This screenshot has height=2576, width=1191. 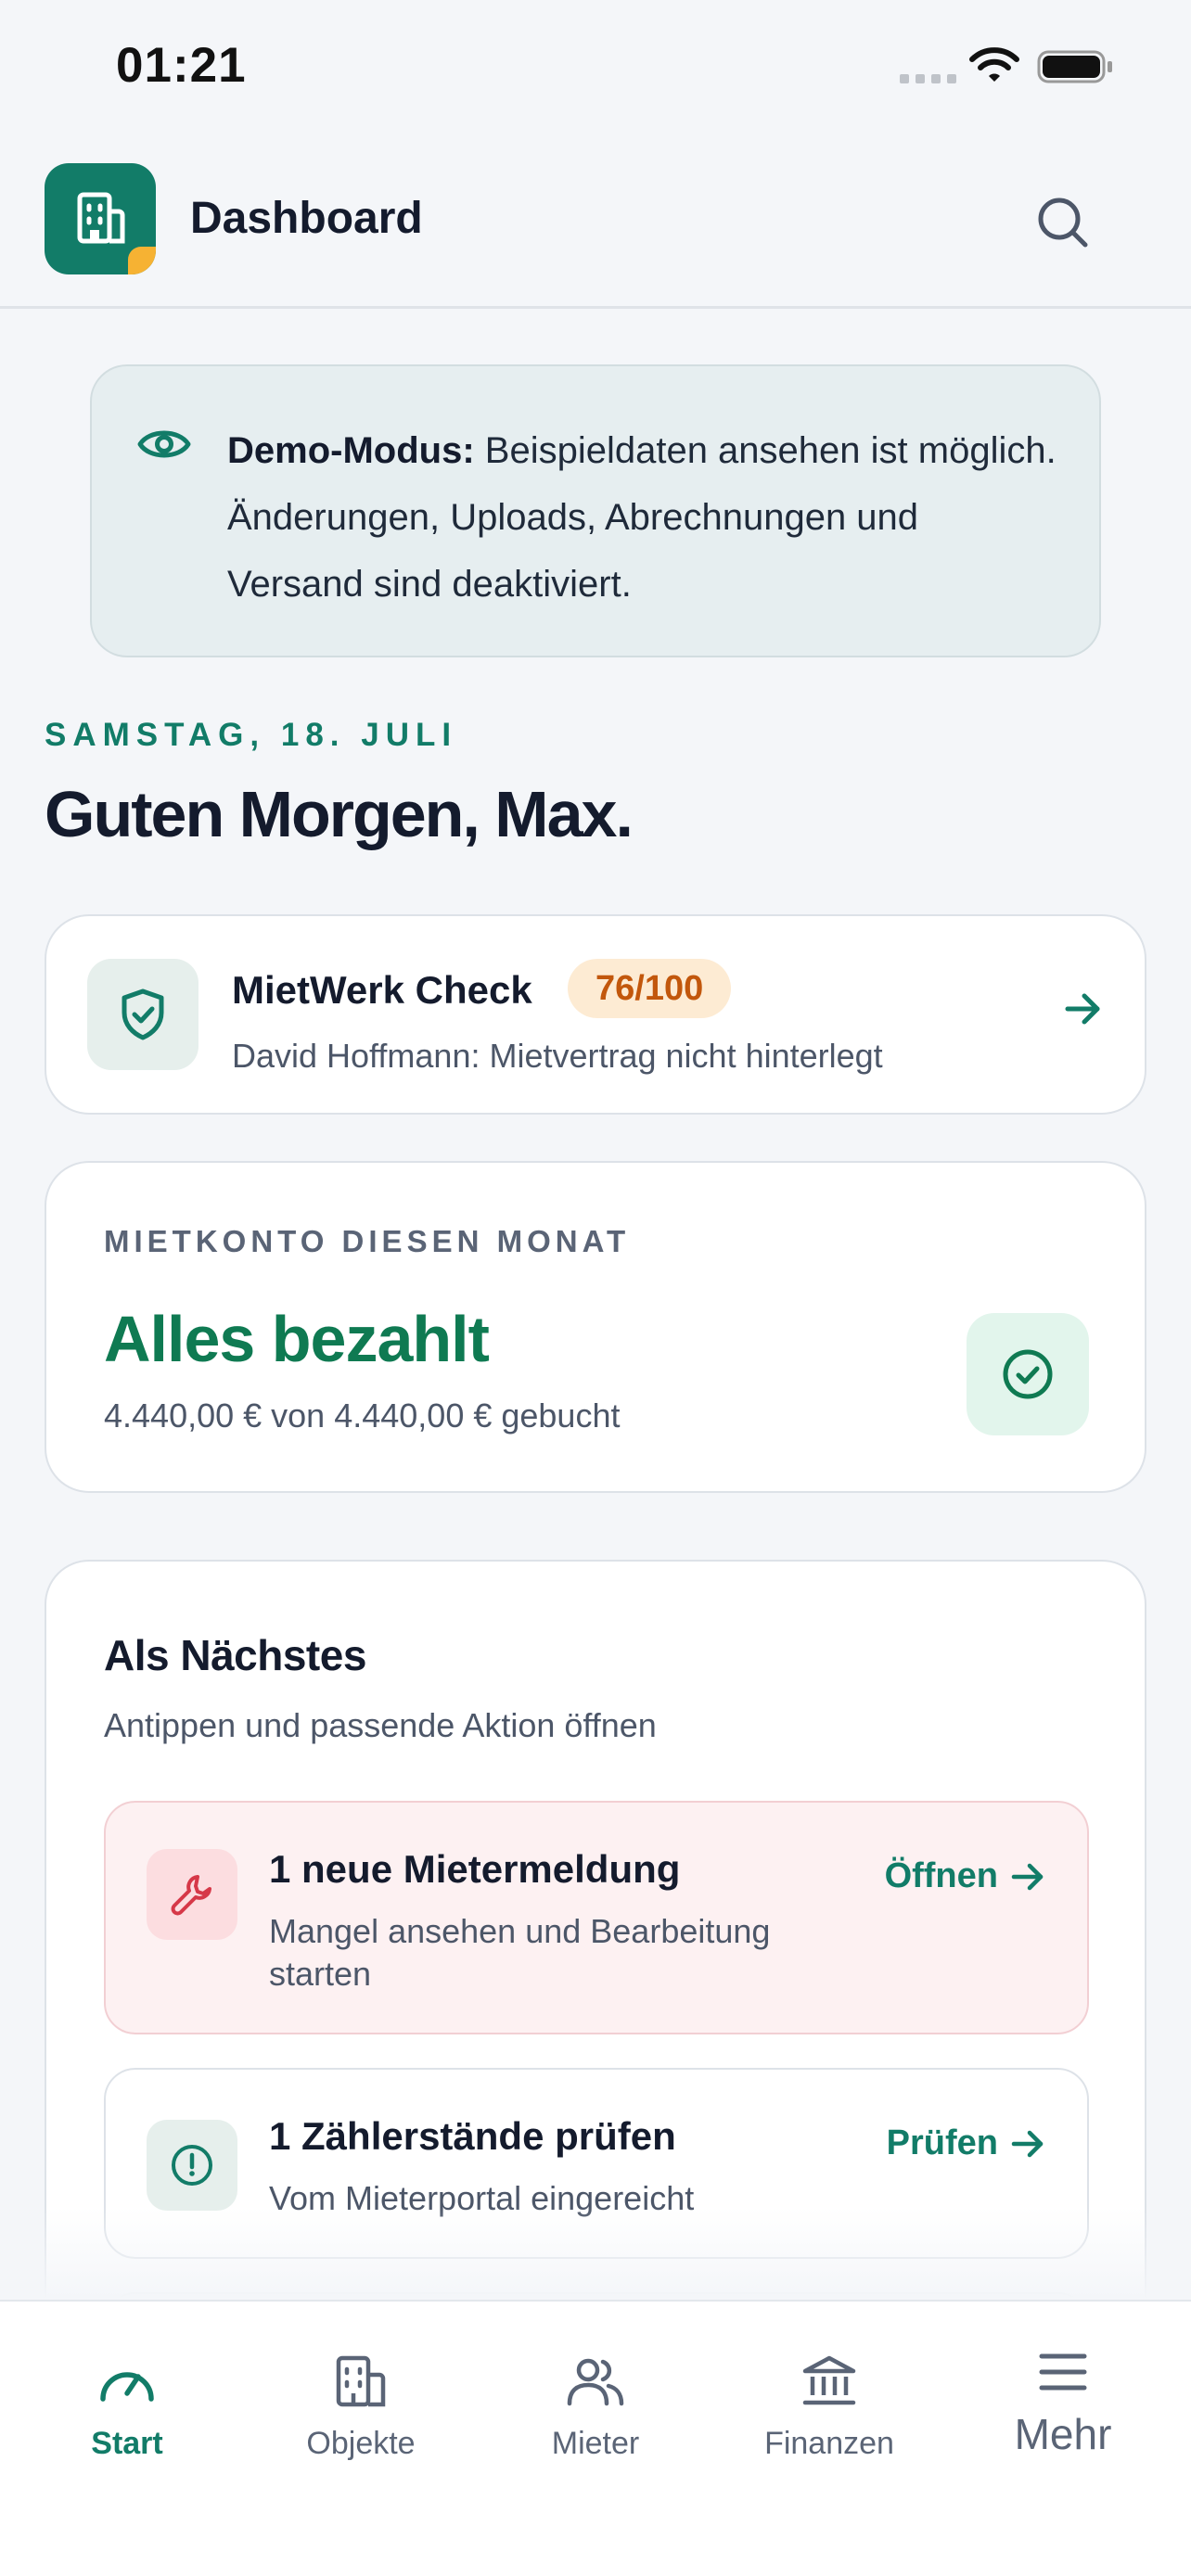 I want to click on cellular-signal-icon, so click(x=928, y=79).